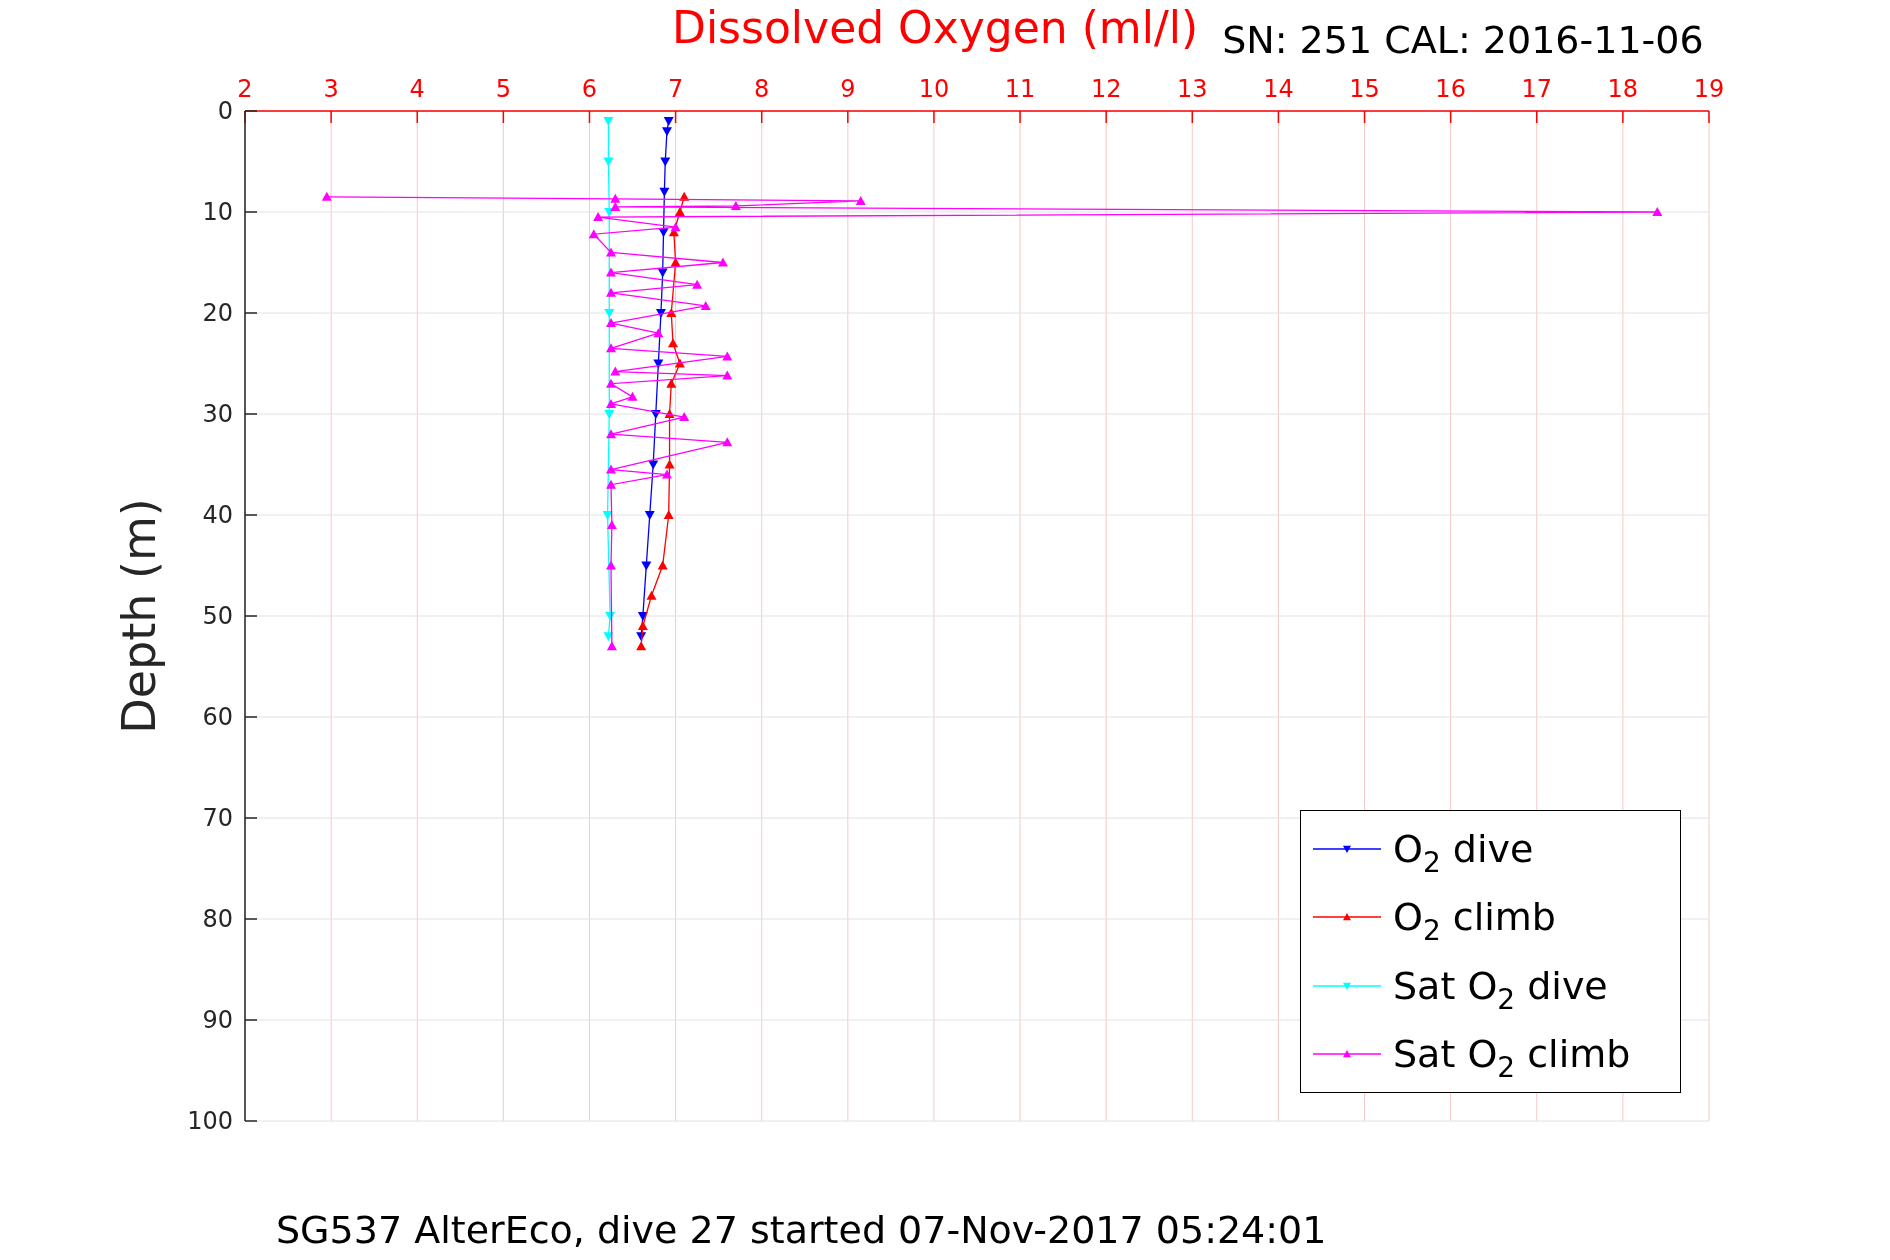 The width and height of the screenshot is (1890, 1260). Describe the element at coordinates (1623, 89) in the screenshot. I see `x-tick-label: 18` at that location.